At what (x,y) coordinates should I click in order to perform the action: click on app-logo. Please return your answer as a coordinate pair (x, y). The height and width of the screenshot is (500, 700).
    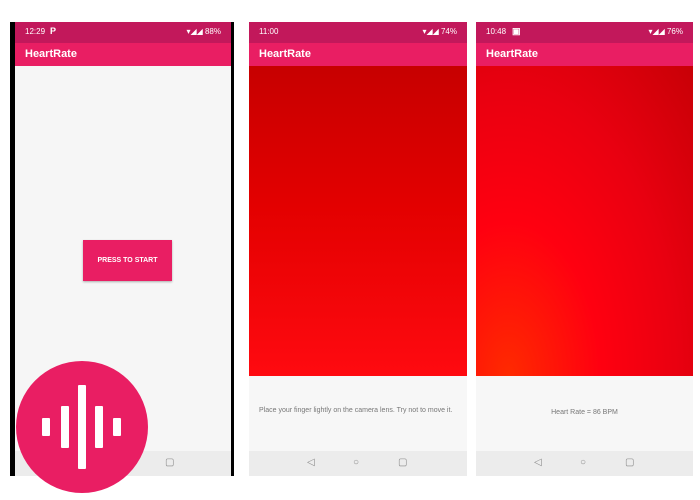
    Looking at the image, I should click on (82, 427).